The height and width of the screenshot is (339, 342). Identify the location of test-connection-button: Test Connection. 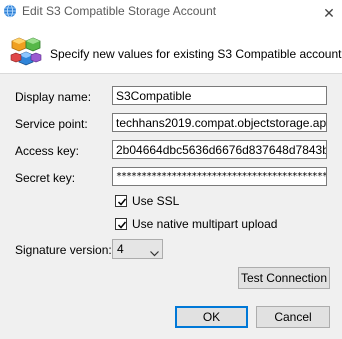
(284, 278).